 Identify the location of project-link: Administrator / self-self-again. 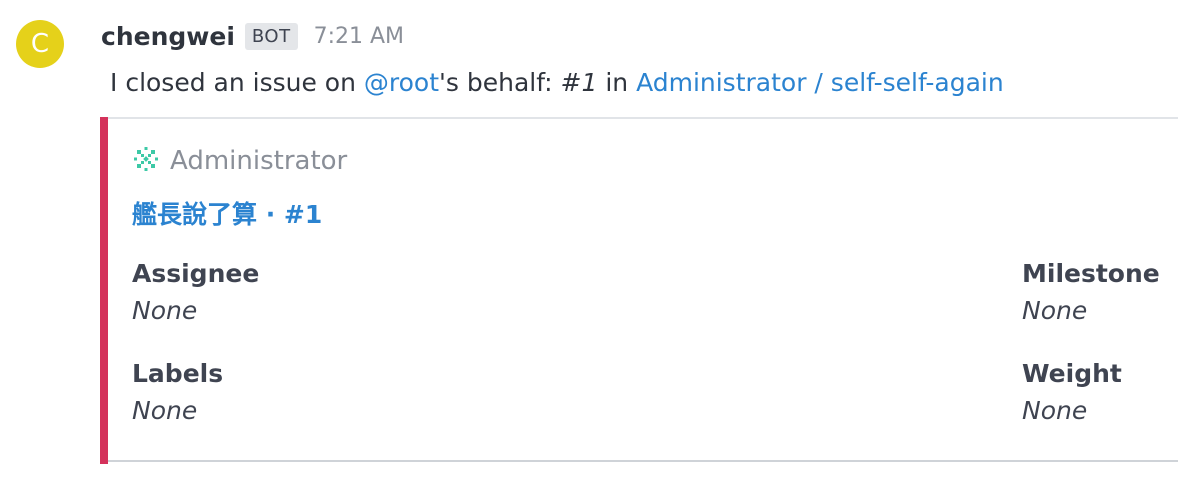
(820, 82).